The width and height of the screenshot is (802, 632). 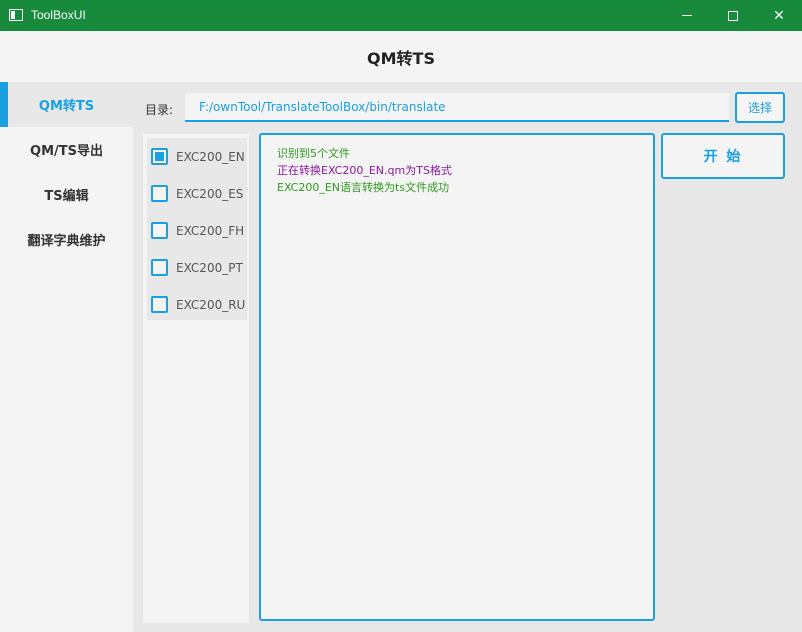 I want to click on sidebar-item-label: TS编辑, so click(x=66, y=196).